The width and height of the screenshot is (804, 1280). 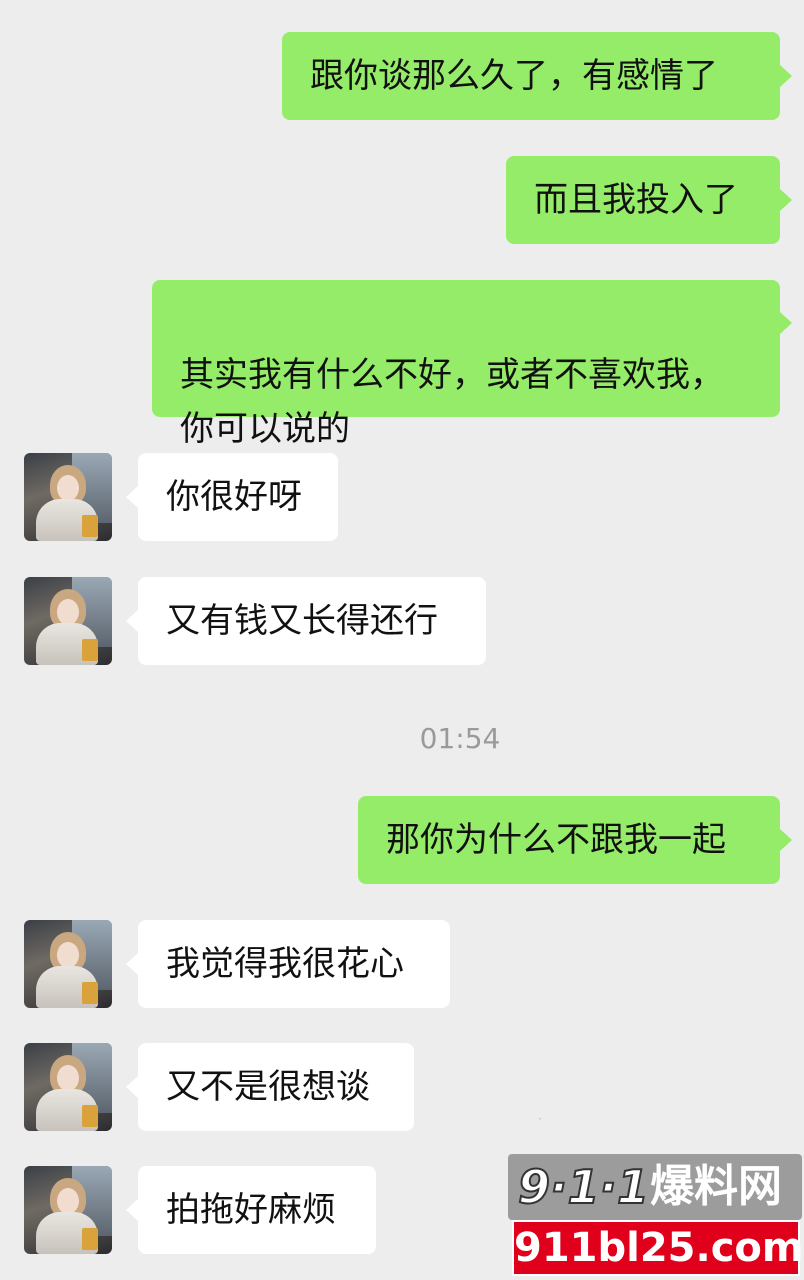 What do you see at coordinates (251, 1210) in the screenshot?
I see `message-text: 拍拖好麻烦` at bounding box center [251, 1210].